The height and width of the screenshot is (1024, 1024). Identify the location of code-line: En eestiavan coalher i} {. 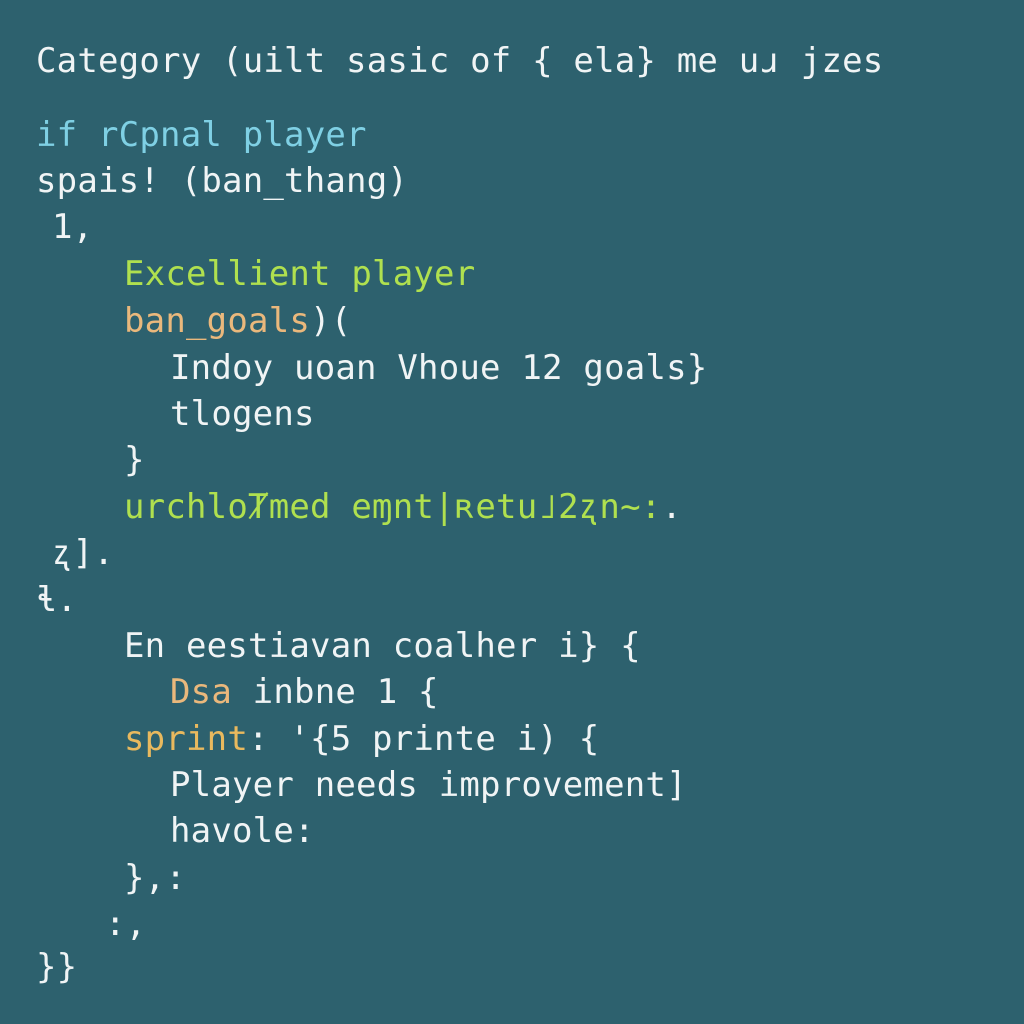
(512, 646).